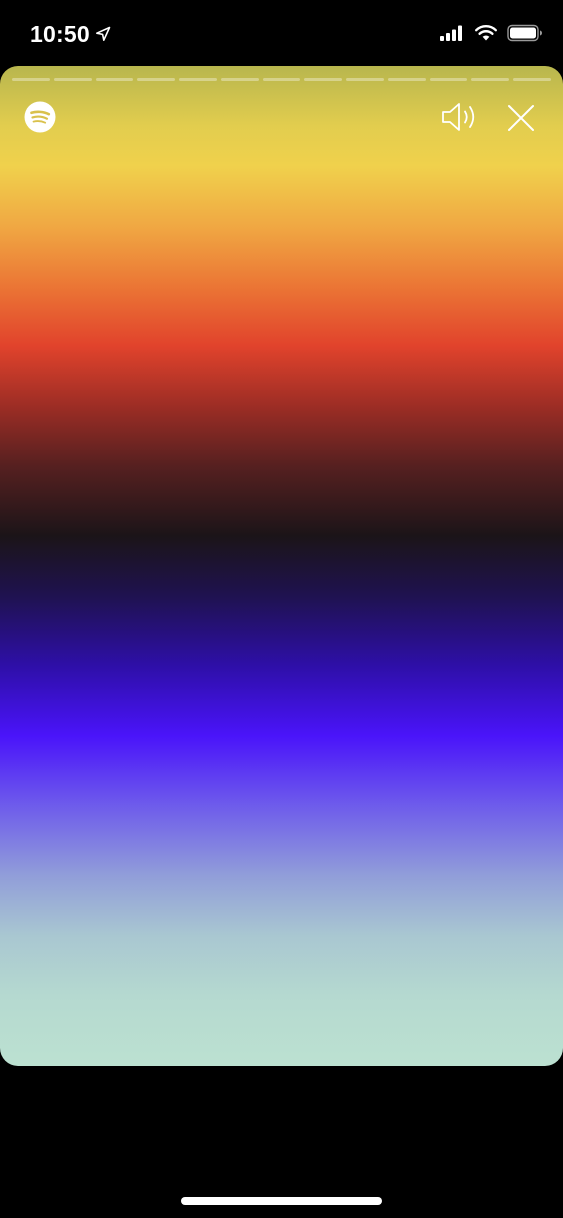  I want to click on home-indicator, so click(281, 1201).